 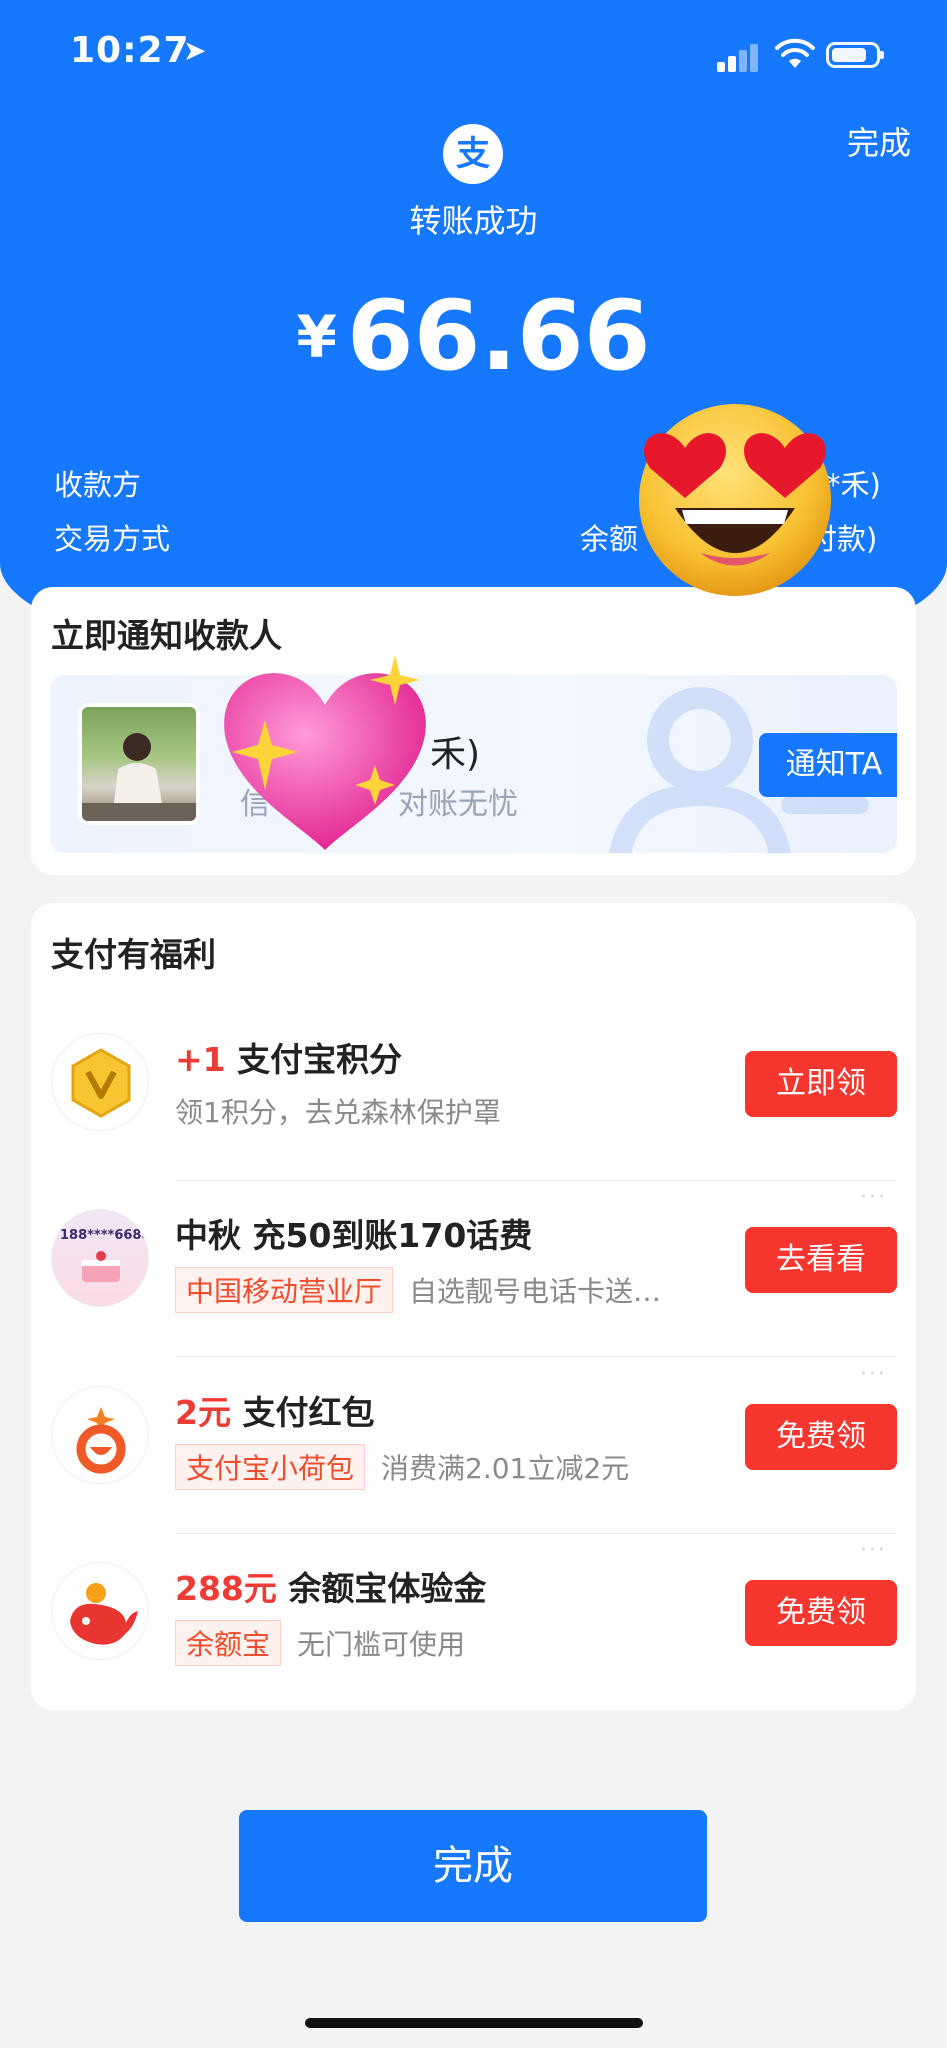 I want to click on benefit-item-points: +1 支付宝积分 领1积分，去兑森林保护罩 立即领, so click(x=473, y=1093).